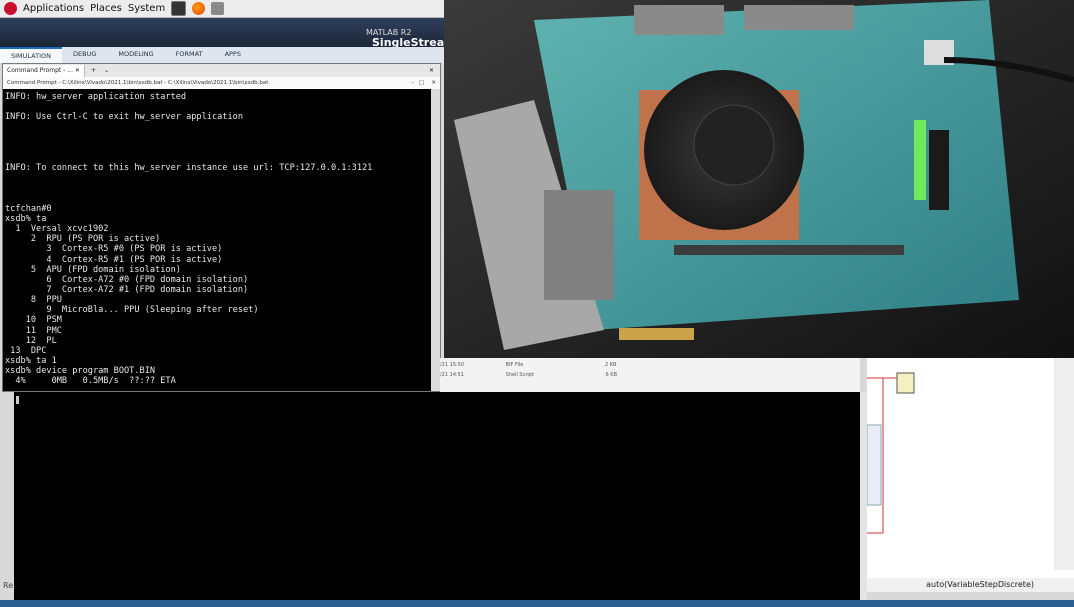 The height and width of the screenshot is (607, 1074). I want to click on maximize-icon: □, so click(421, 83).